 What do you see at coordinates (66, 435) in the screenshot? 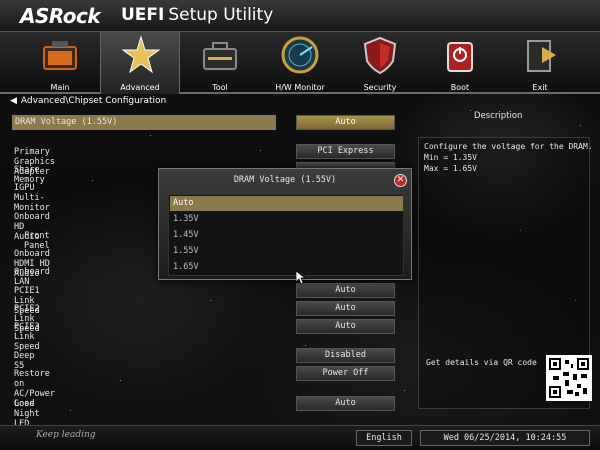
I see `footer-tagline: Keep leading` at bounding box center [66, 435].